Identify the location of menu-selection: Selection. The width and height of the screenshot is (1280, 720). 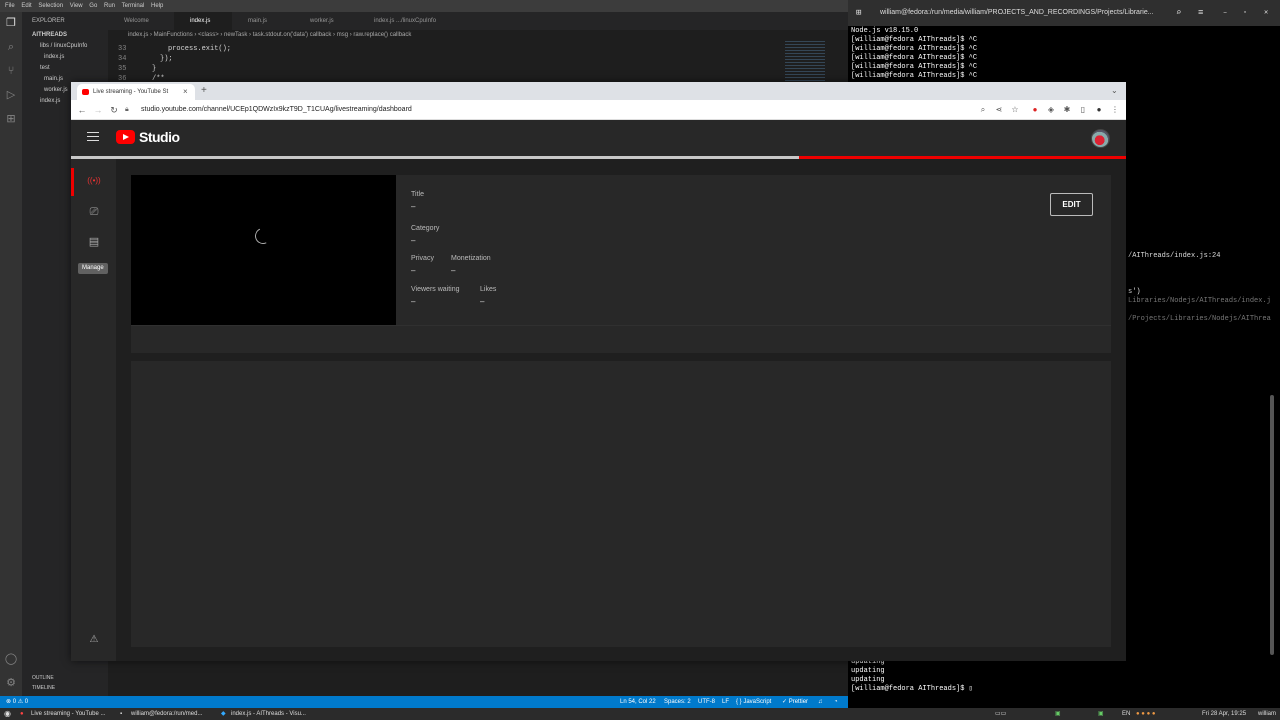
(50, 6).